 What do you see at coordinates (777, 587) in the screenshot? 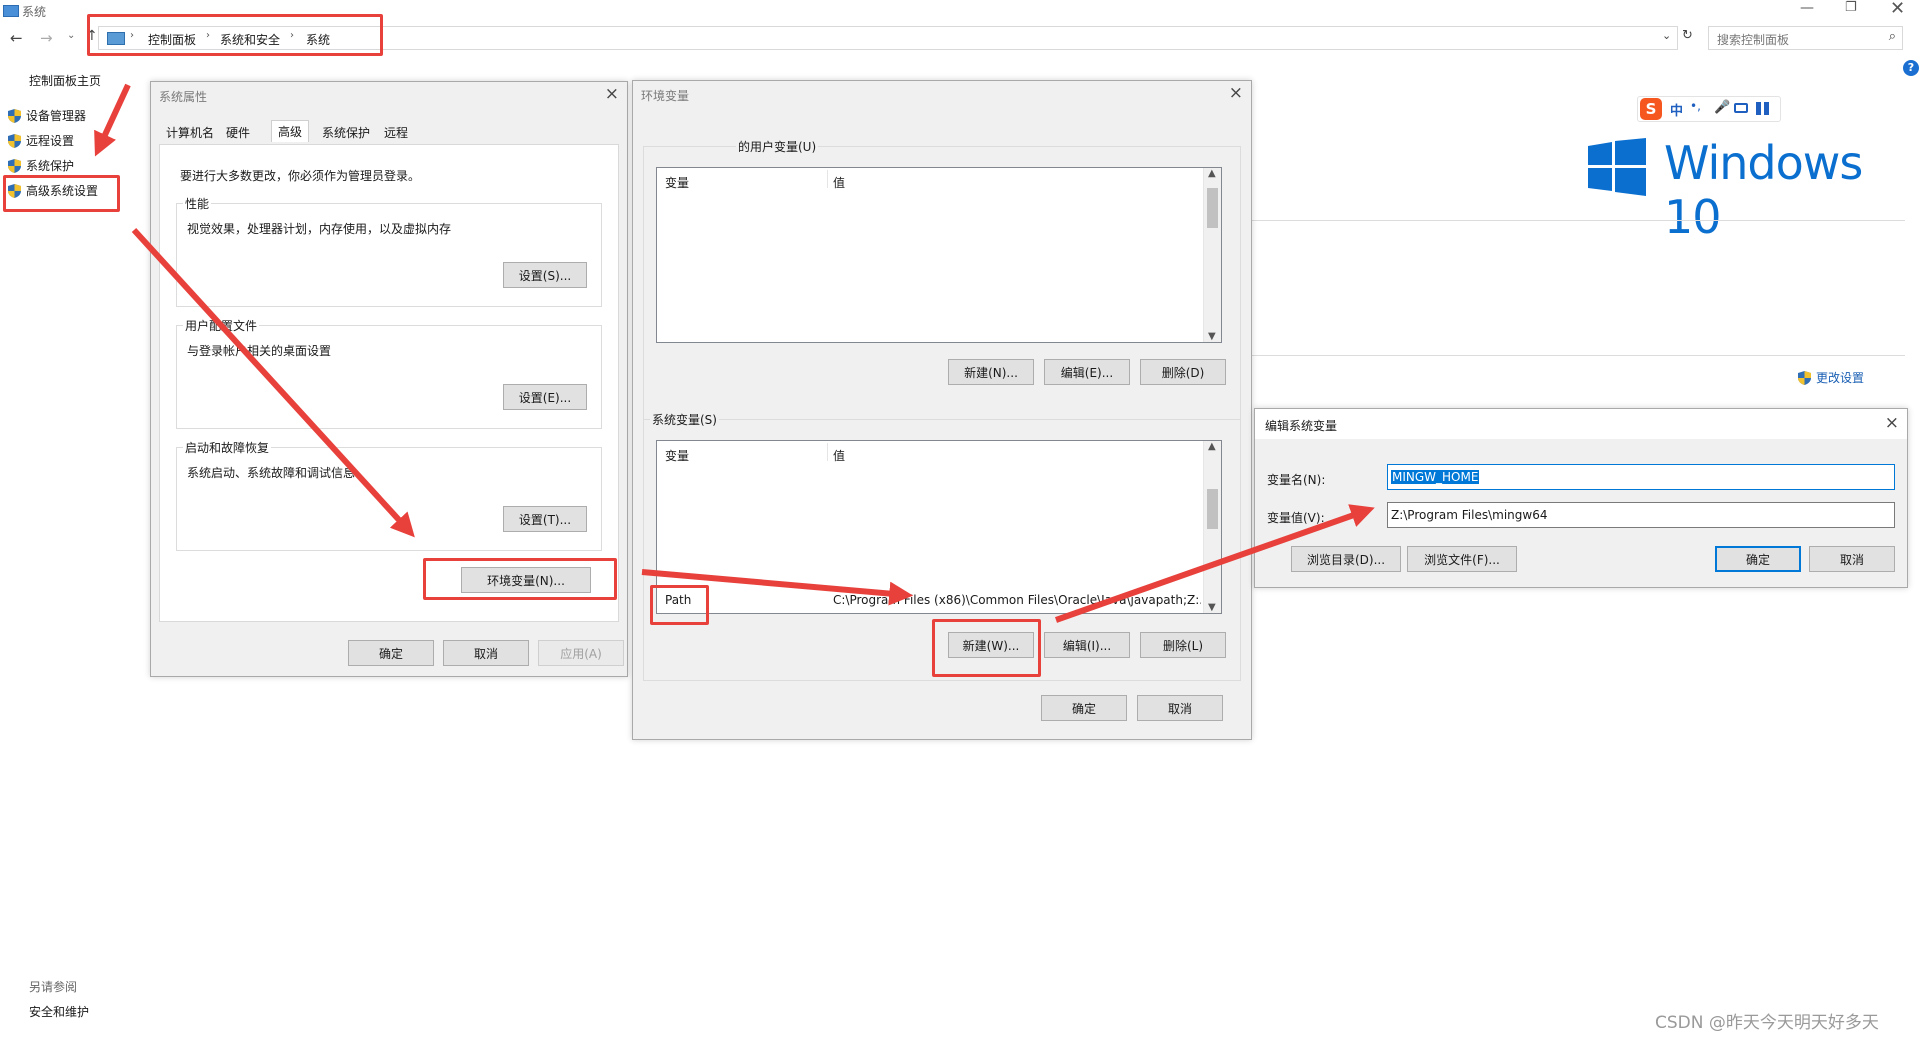
I see `arrow-to-path-row` at bounding box center [777, 587].